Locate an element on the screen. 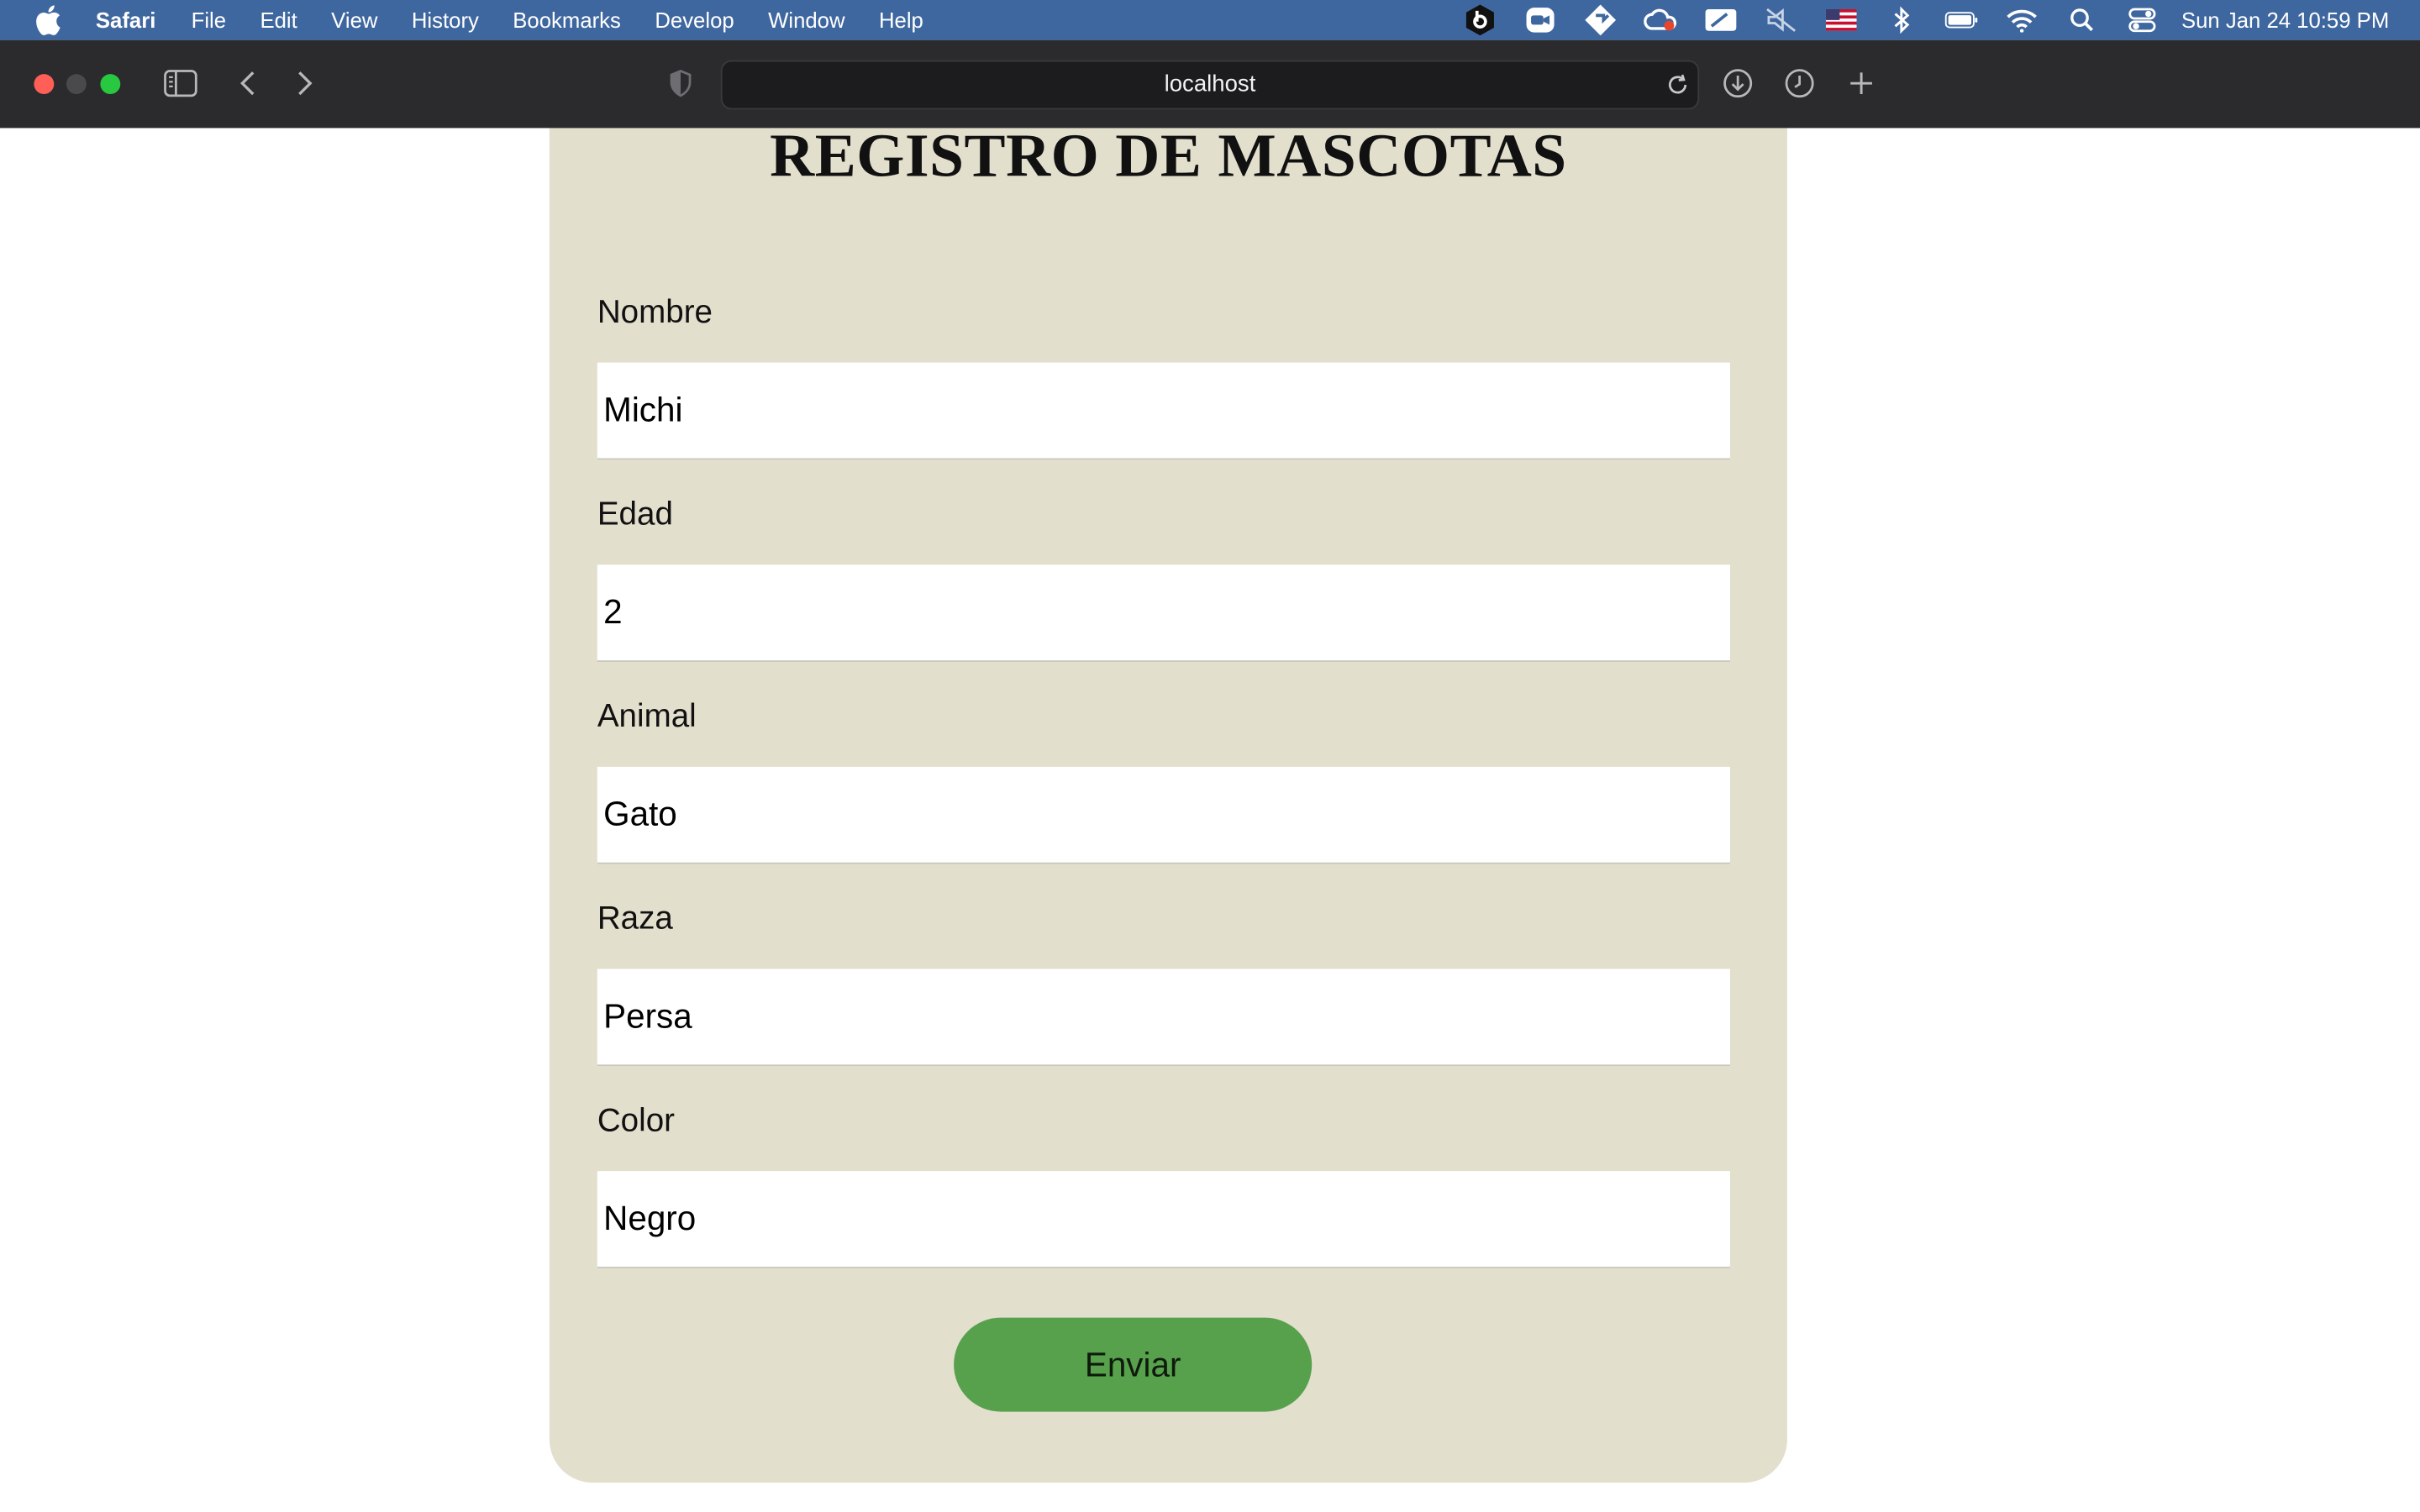 The image size is (2420, 1512). menu-file: File is located at coordinates (209, 20).